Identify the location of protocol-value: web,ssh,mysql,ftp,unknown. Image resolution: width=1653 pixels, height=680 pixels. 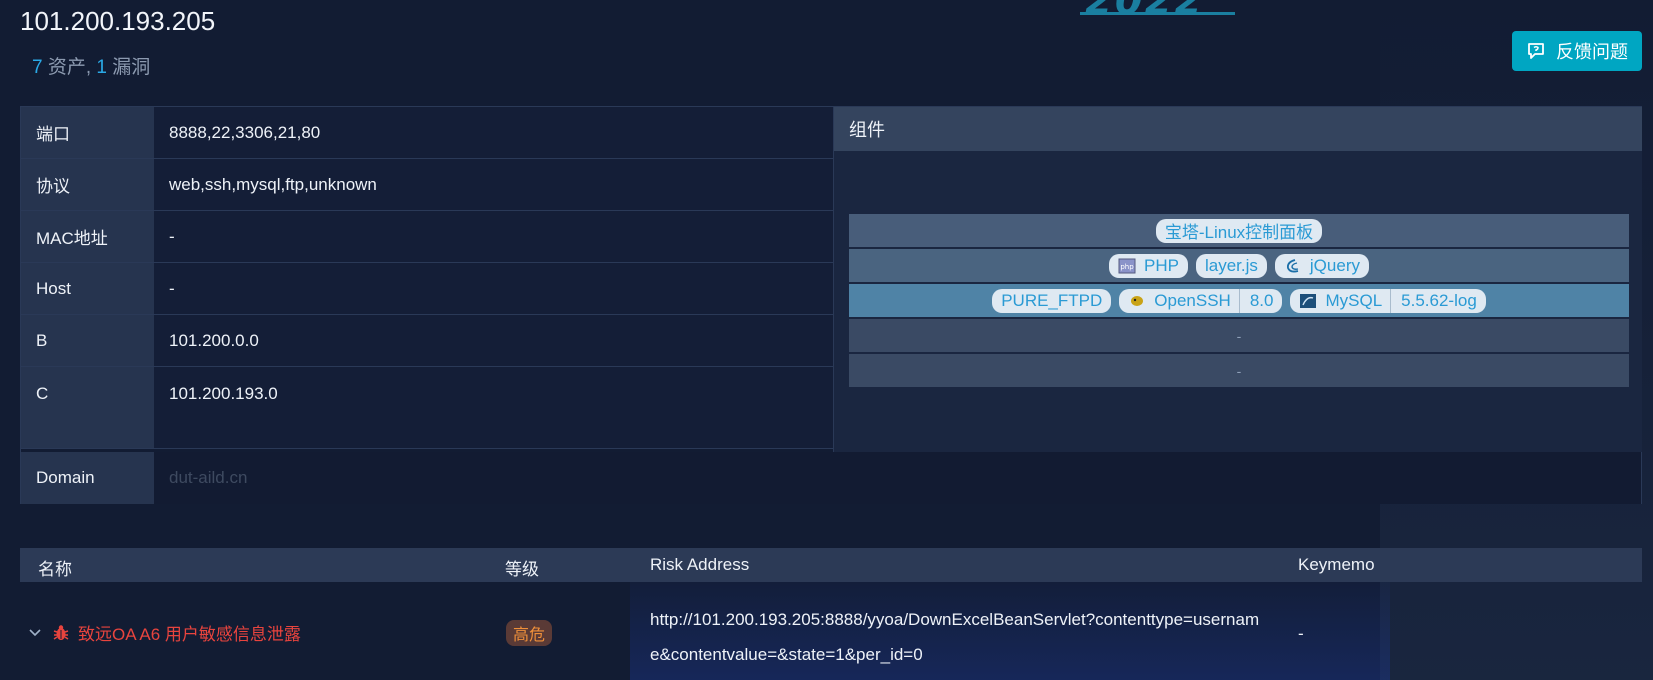
(494, 184).